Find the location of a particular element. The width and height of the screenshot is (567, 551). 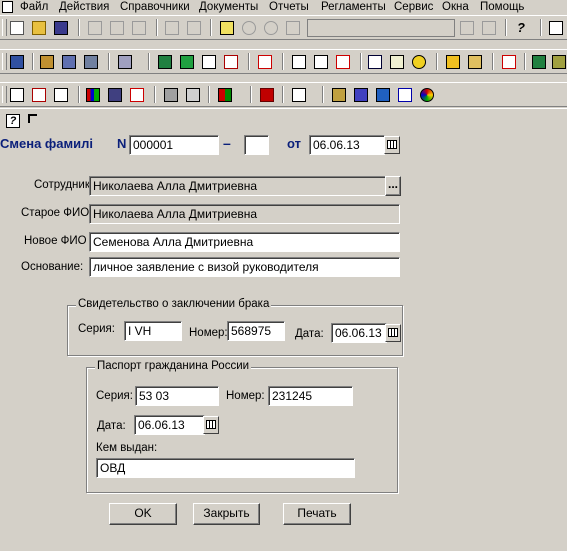

passport-number-label: Номер: is located at coordinates (245, 396).